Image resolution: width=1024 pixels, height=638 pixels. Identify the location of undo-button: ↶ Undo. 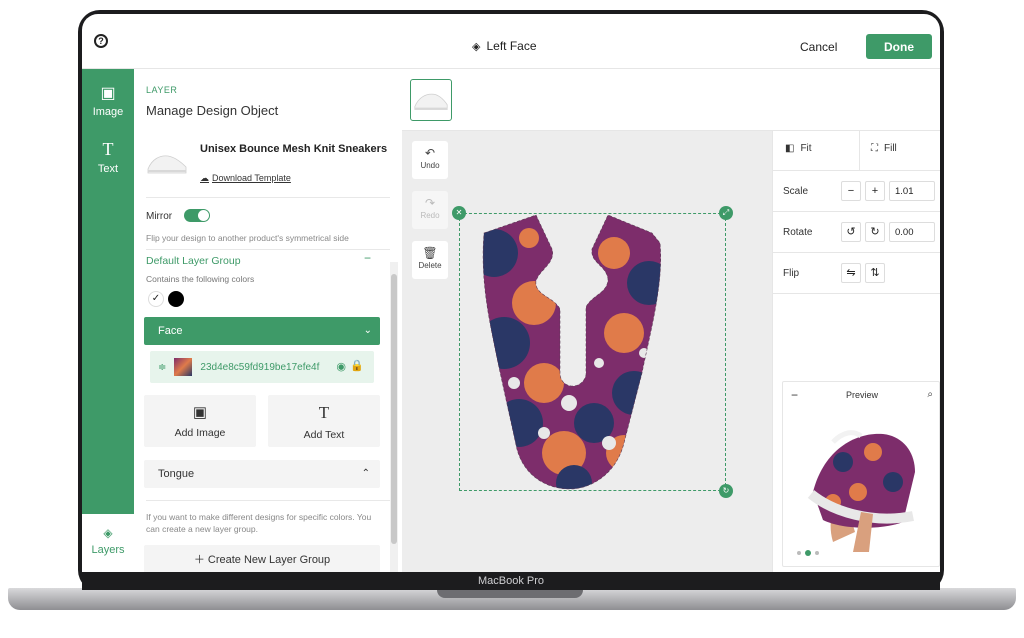
(430, 160).